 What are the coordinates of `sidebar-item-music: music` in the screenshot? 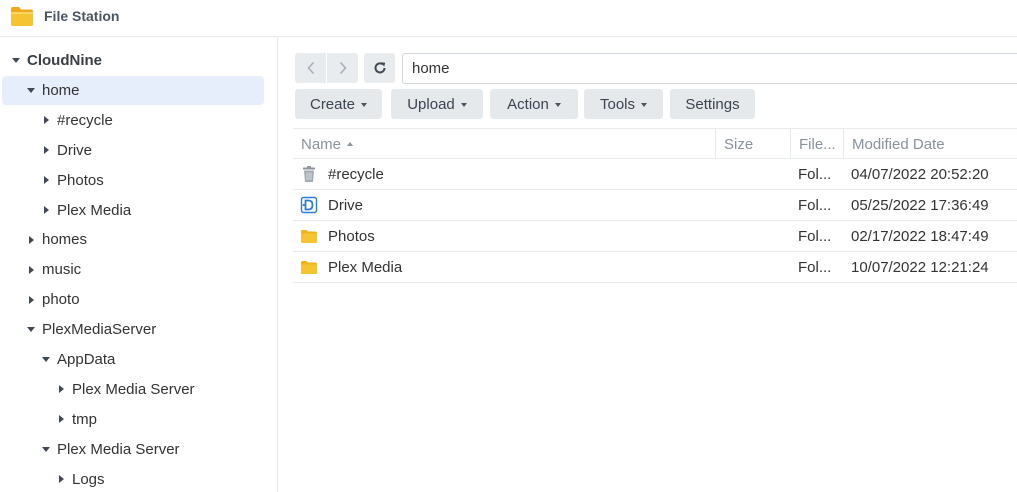 It's located at (147, 269).